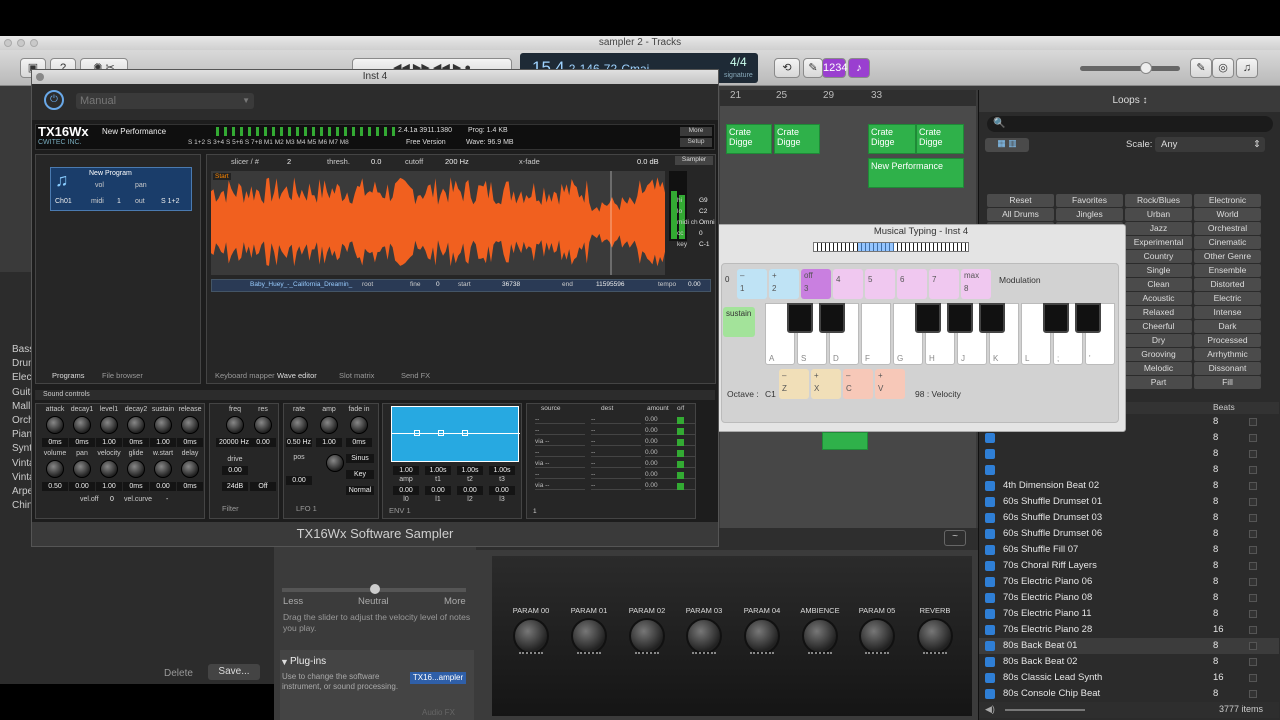 This screenshot has width=1280, height=720. What do you see at coordinates (109, 469) in the screenshot?
I see `amp-knob` at bounding box center [109, 469].